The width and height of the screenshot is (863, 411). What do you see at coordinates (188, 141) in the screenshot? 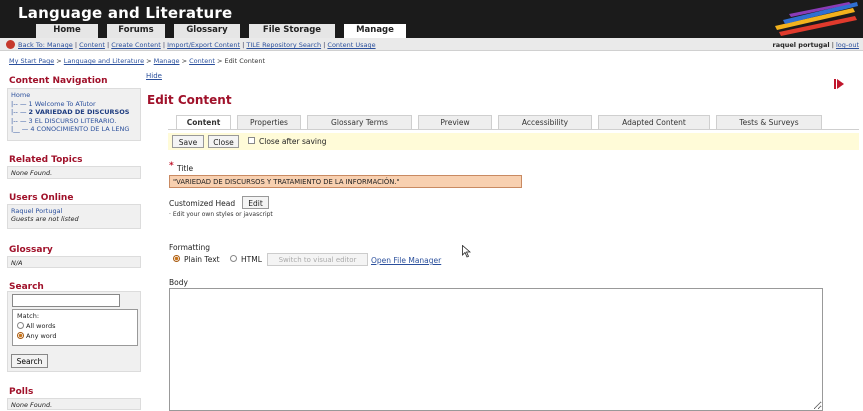
I see `save-button: Save` at bounding box center [188, 141].